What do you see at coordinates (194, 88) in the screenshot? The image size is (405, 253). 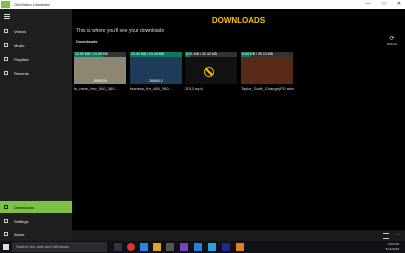 I see `download-name: 2012.mp4` at bounding box center [194, 88].